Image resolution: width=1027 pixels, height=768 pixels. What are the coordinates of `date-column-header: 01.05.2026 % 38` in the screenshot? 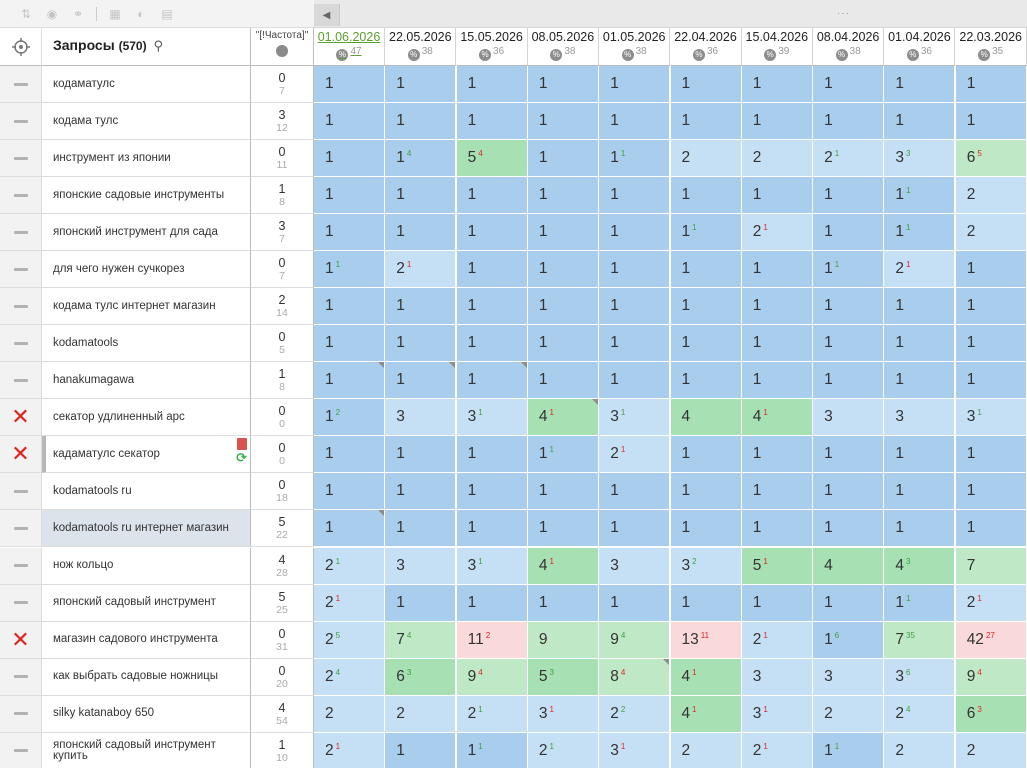 It's located at (635, 47).